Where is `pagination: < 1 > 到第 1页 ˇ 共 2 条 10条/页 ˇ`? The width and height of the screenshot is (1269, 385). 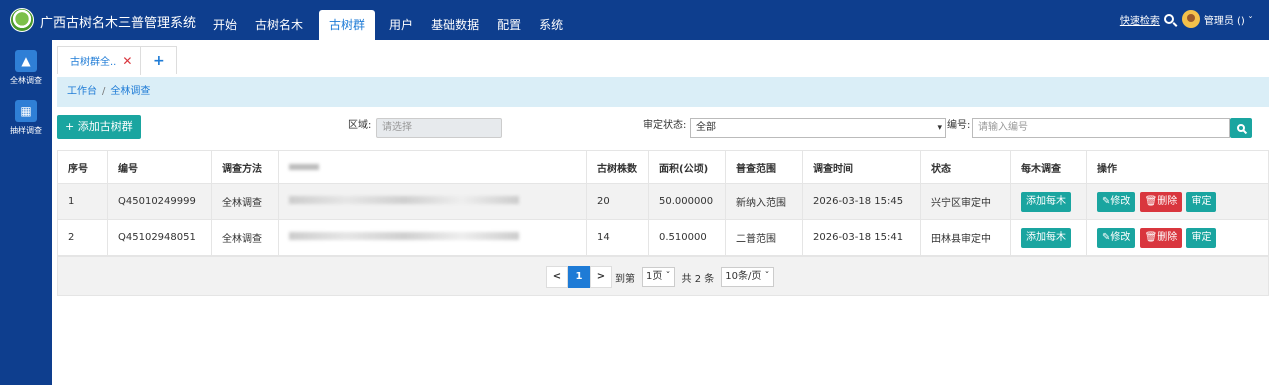 pagination: < 1 > 到第 1页 ˇ 共 2 条 10条/页 ˇ is located at coordinates (662, 277).